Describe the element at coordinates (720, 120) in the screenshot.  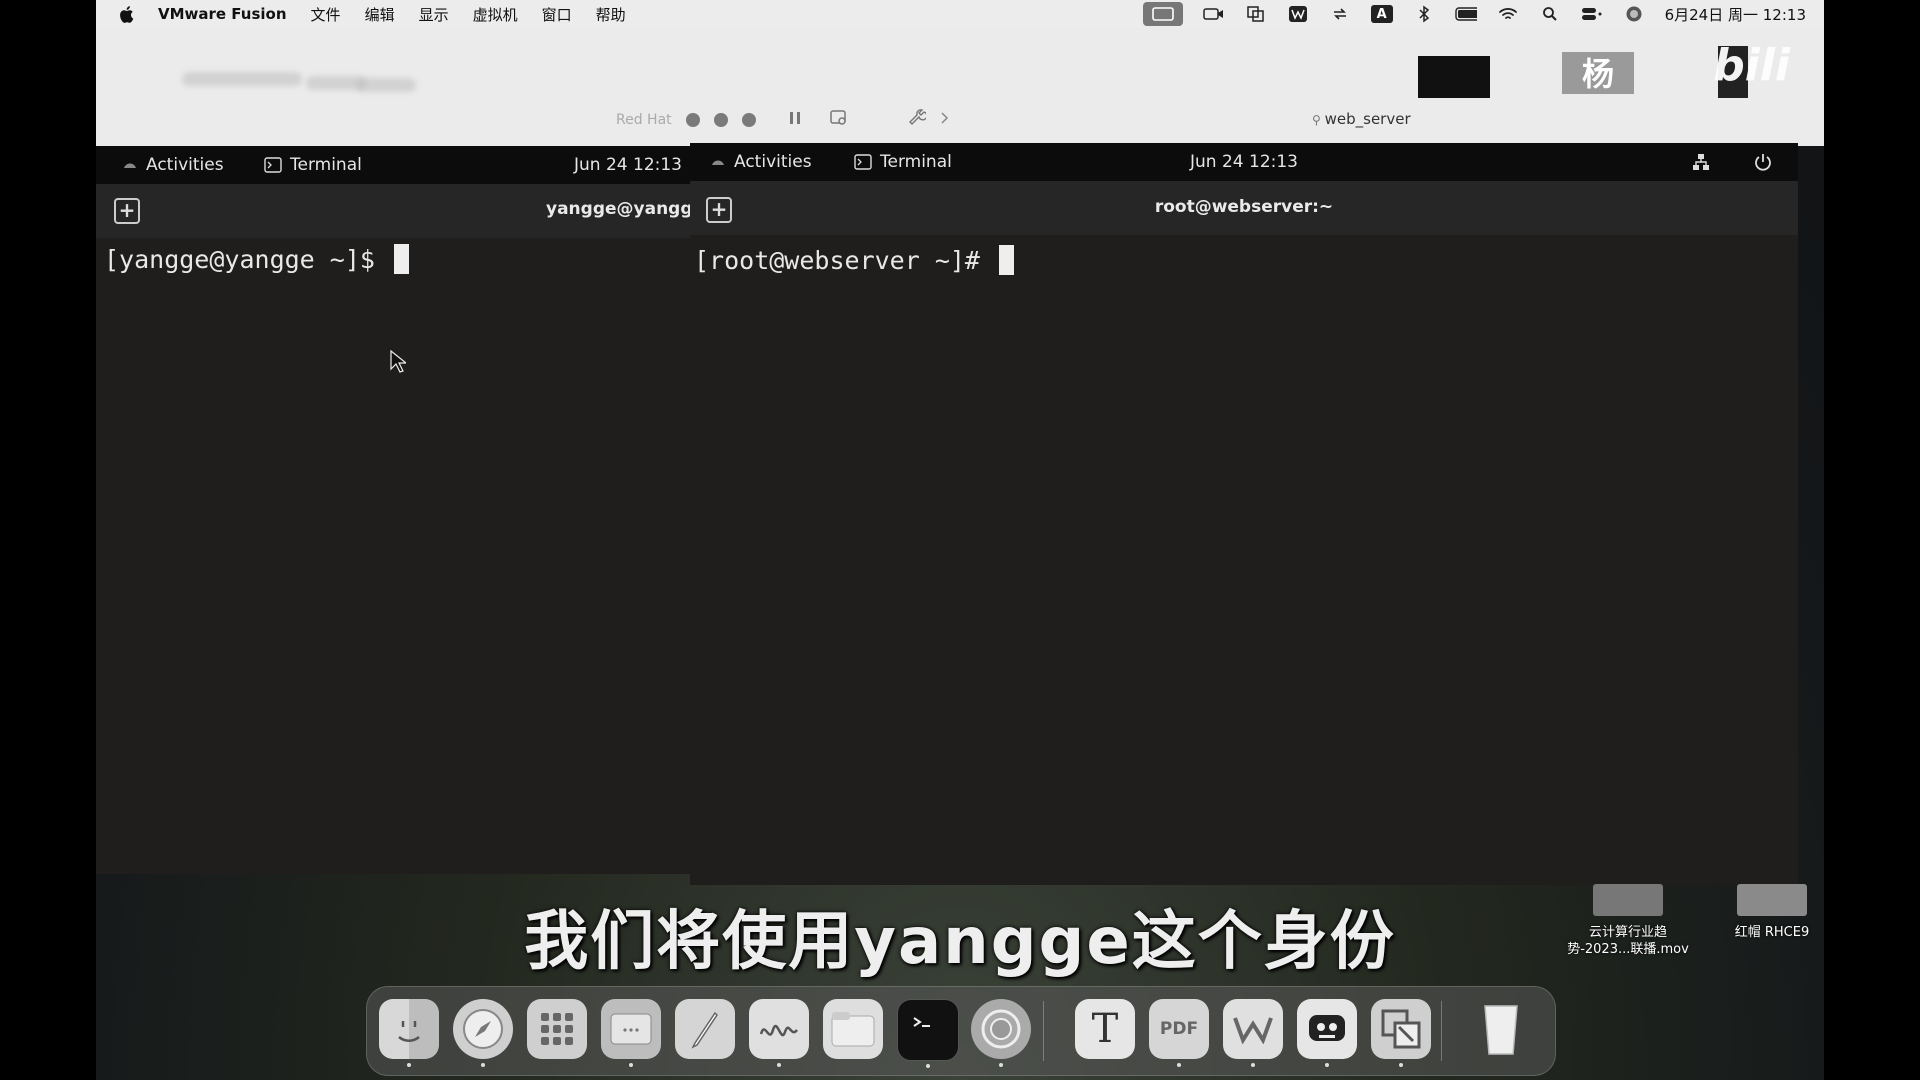
I see `minimize-window-dot` at that location.